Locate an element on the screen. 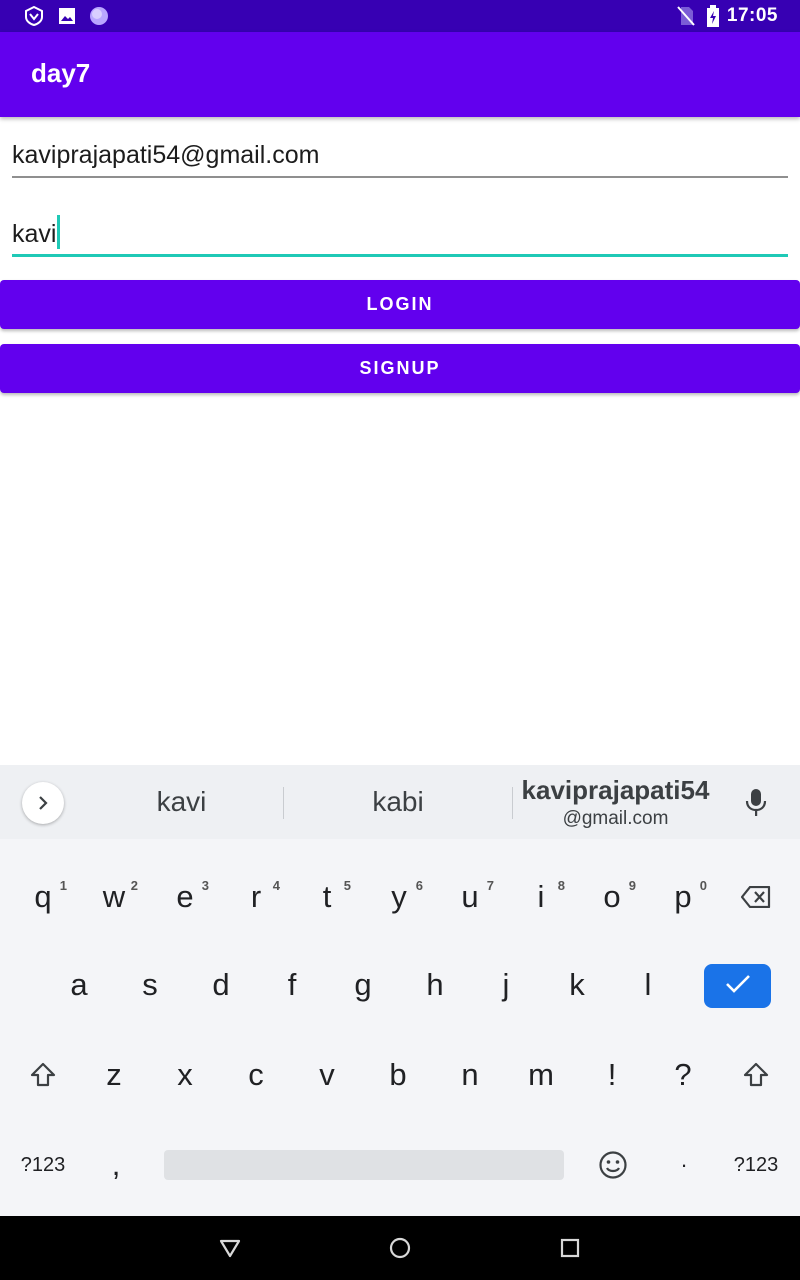 This screenshot has height=1280, width=800. email-value: kaviprajapati54@gmail.com is located at coordinates (166, 155).